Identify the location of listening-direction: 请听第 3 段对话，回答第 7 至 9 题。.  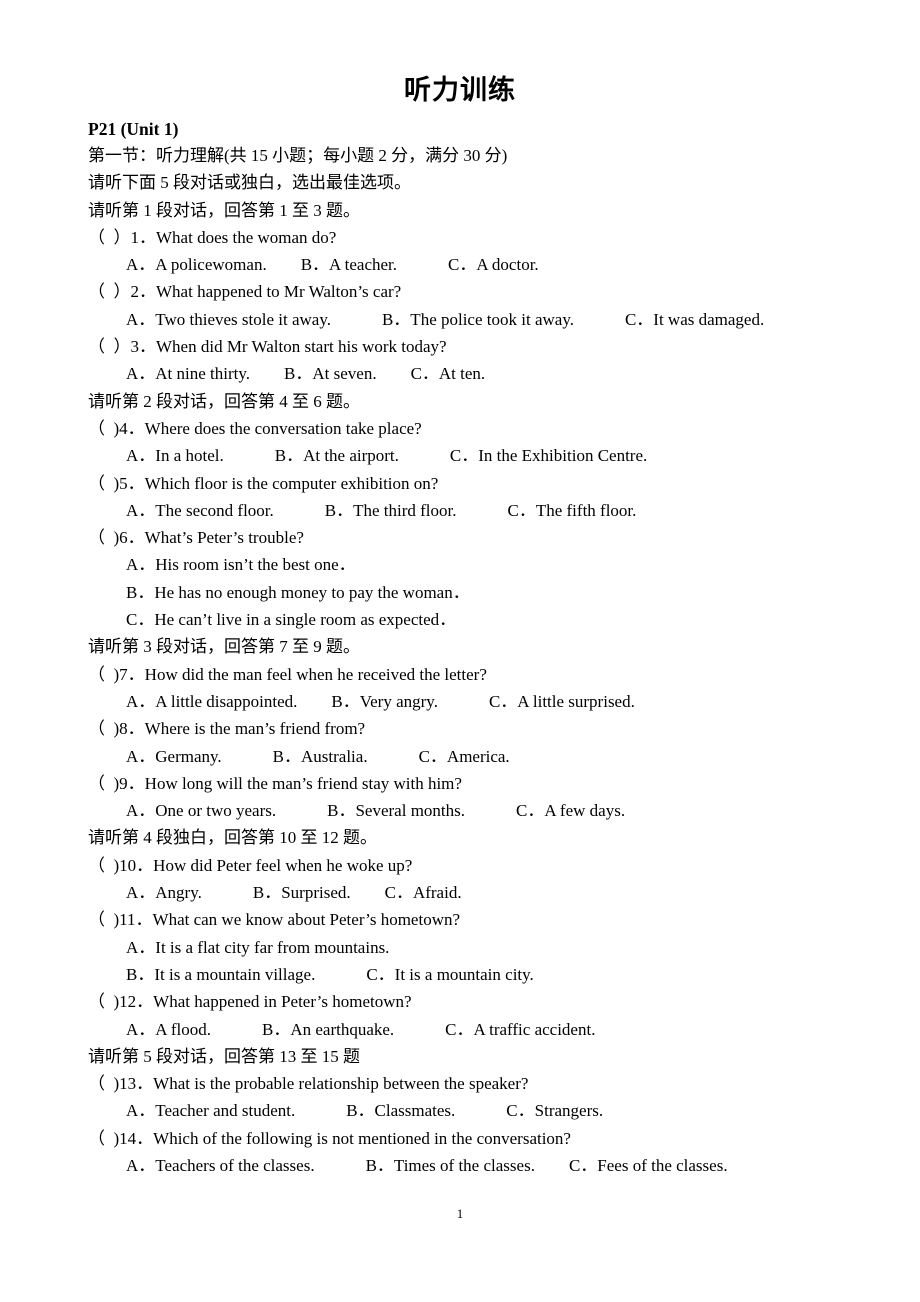
(224, 647).